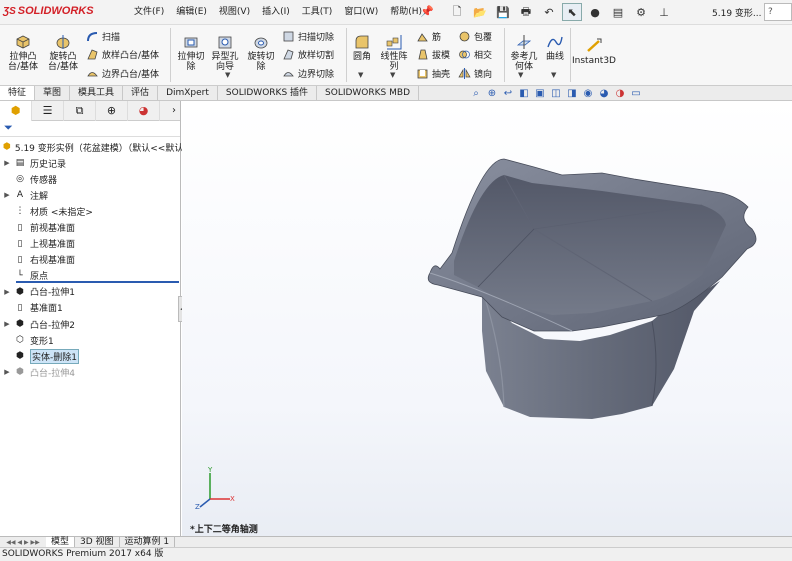  Describe the element at coordinates (225, 52) in the screenshot. I see `hole-wizard-button: 异型孔 向导` at that location.